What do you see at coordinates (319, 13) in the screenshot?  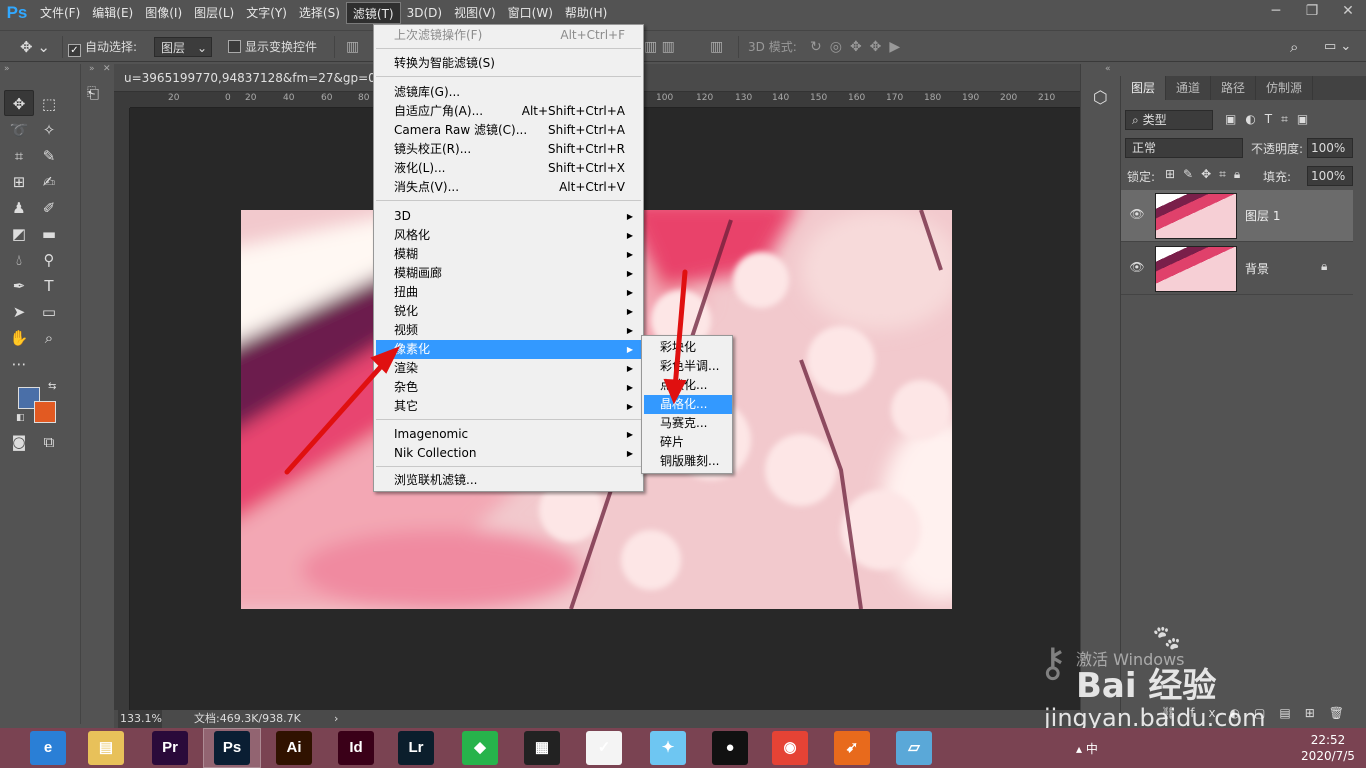 I see `menu-select: 选择(S)` at bounding box center [319, 13].